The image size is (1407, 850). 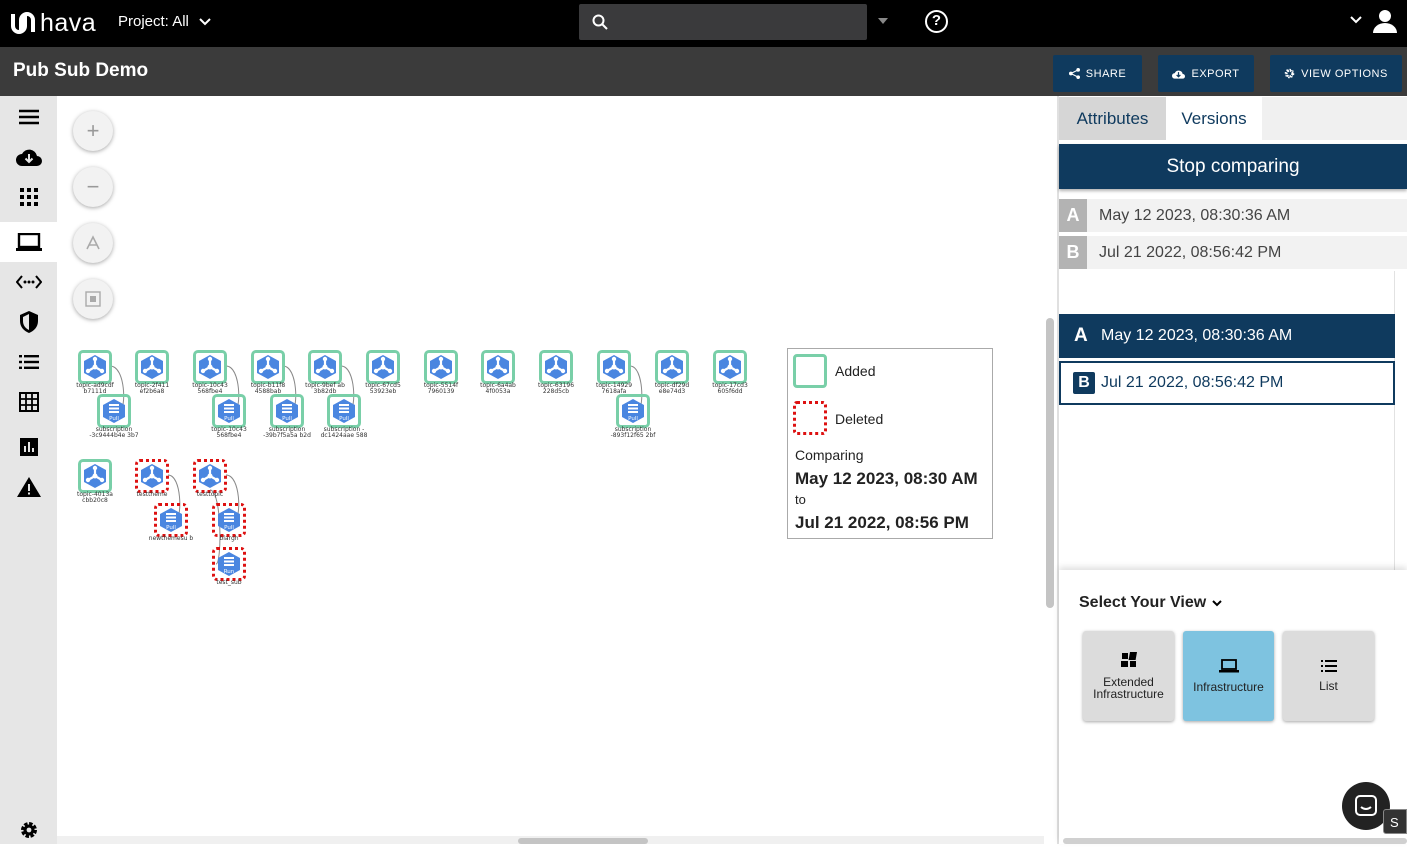 What do you see at coordinates (229, 564) in the screenshot?
I see `subscription-node-deleted: Run` at bounding box center [229, 564].